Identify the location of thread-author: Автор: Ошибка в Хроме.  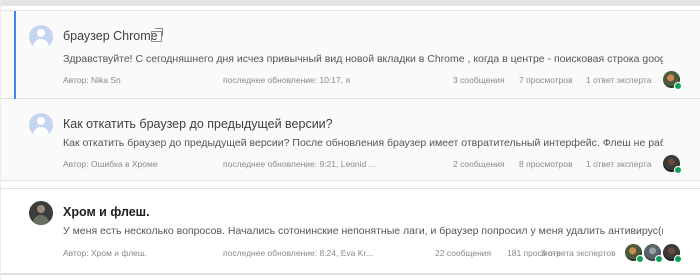
(110, 164).